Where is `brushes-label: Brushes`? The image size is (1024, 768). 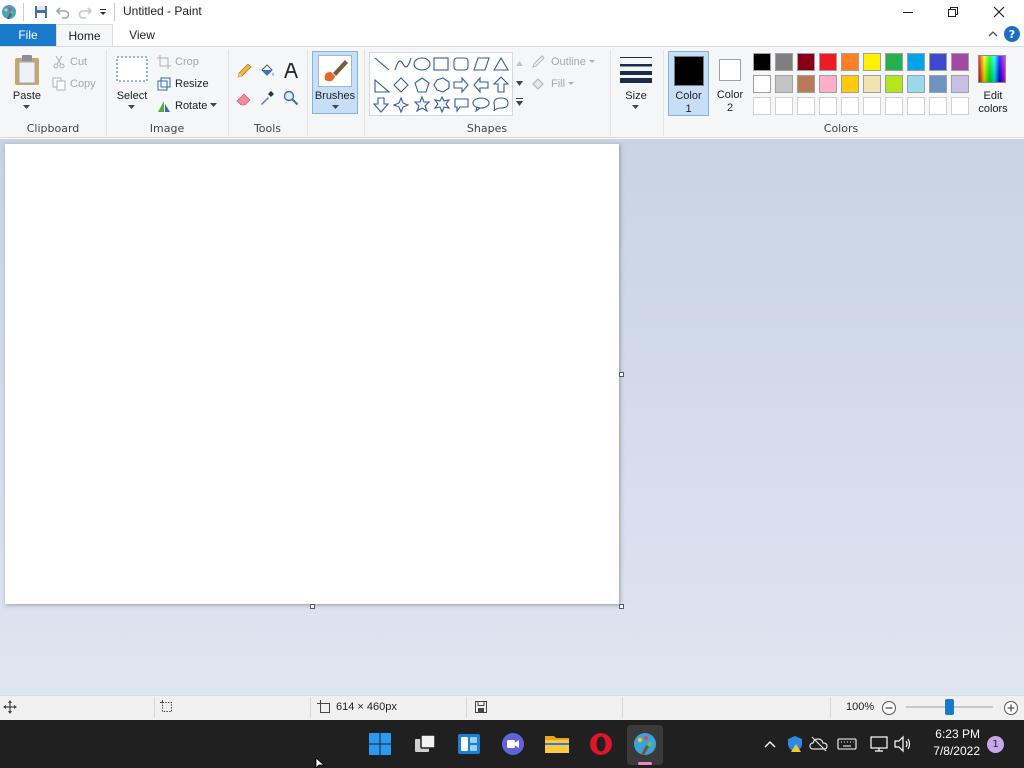 brushes-label: Brushes is located at coordinates (335, 96).